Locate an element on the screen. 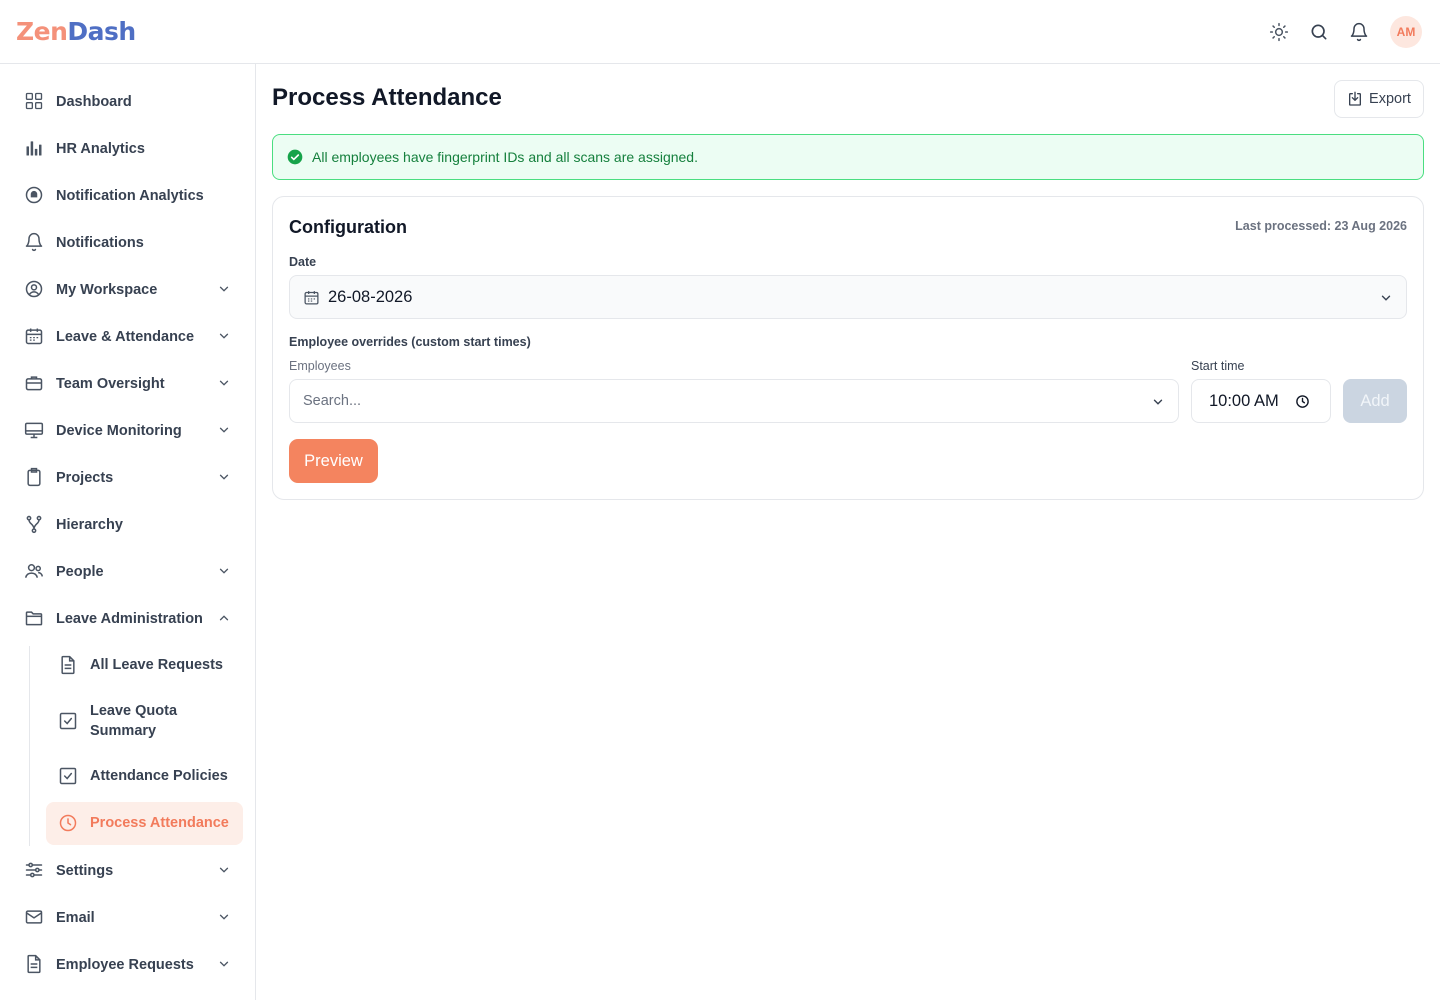 Image resolution: width=1440 pixels, height=1000 pixels. sidebar-subitem-leave-quota-summary: Leave Quota Summary is located at coordinates (144, 721).